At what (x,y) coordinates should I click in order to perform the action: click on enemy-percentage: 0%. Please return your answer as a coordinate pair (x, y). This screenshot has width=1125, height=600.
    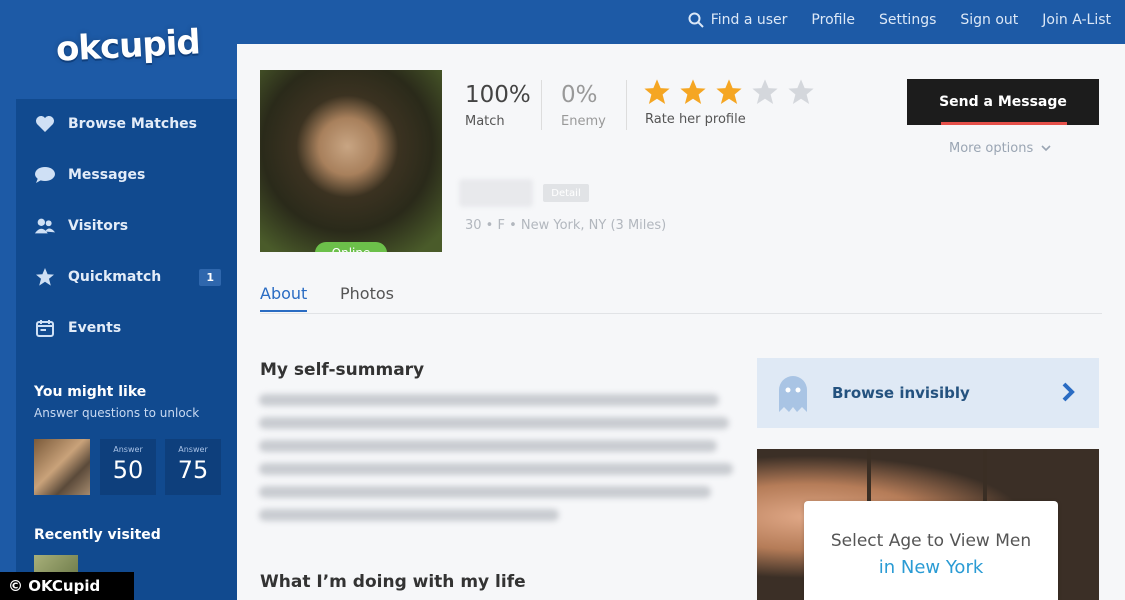
    Looking at the image, I should click on (579, 95).